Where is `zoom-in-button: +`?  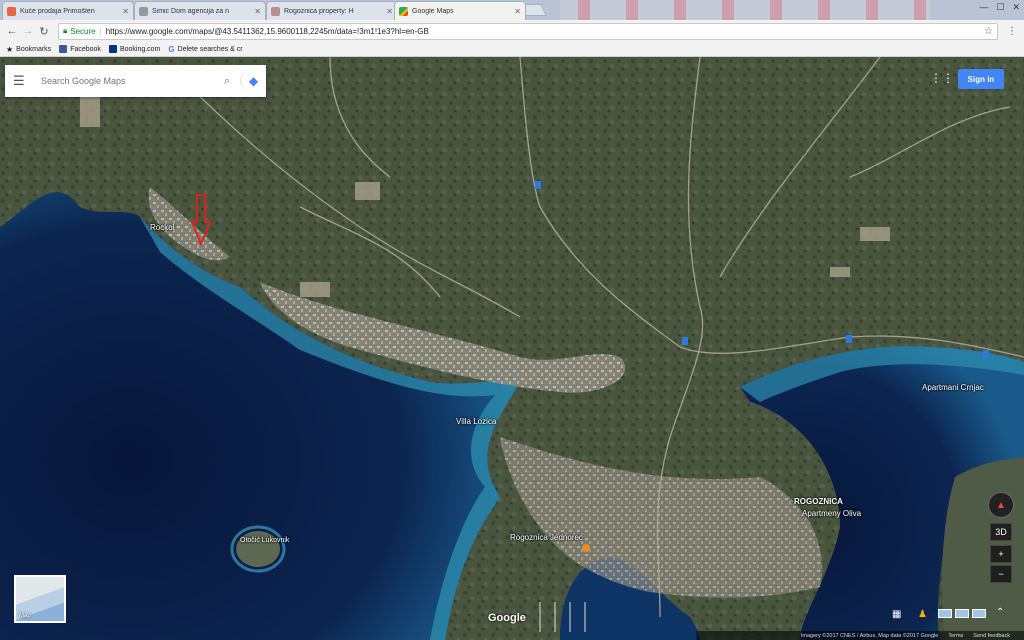
zoom-in-button: + is located at coordinates (1001, 554).